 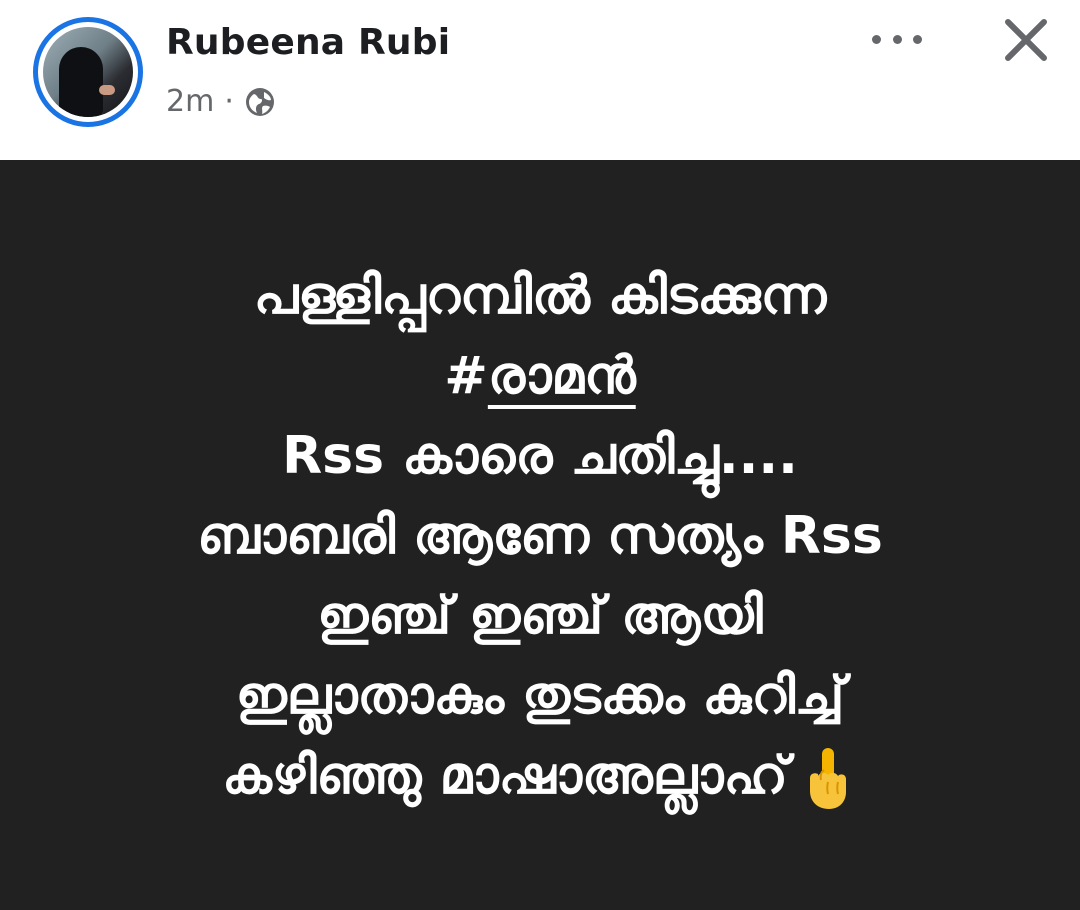 I want to click on post-text-line: ഇല്ലാതാകും തുടക്കം കുറിച്ച്, so click(x=540, y=696).